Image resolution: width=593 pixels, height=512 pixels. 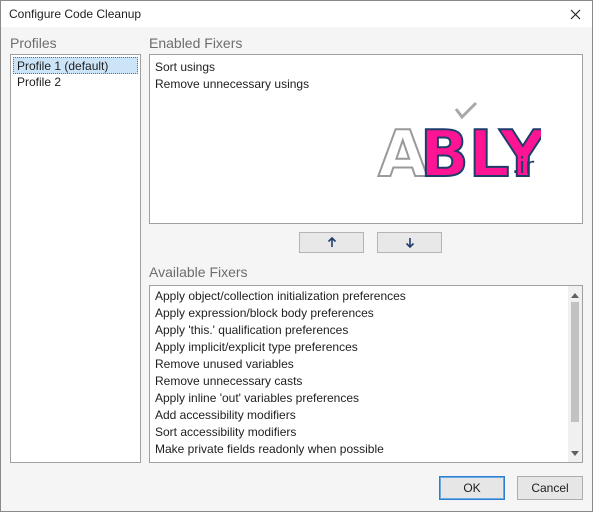 What do you see at coordinates (359, 313) in the screenshot?
I see `available-fixer-item: Apply expression/block body preferences` at bounding box center [359, 313].